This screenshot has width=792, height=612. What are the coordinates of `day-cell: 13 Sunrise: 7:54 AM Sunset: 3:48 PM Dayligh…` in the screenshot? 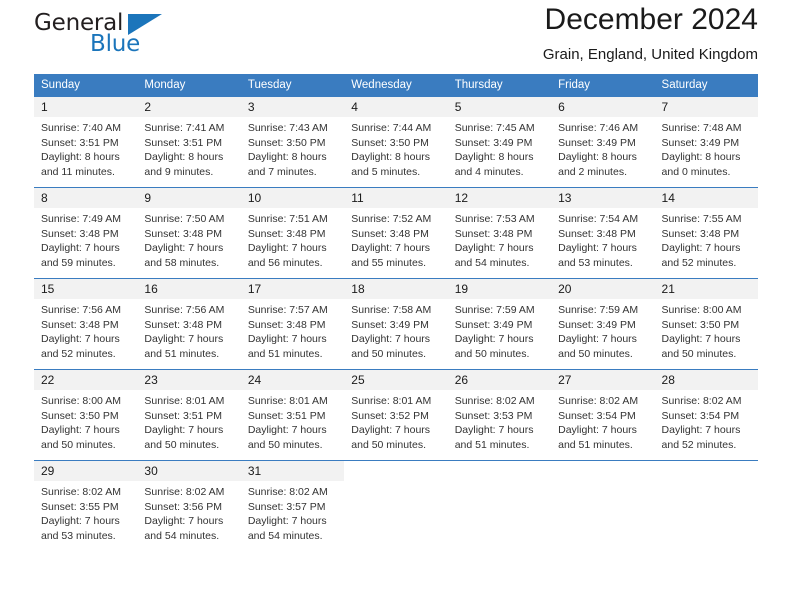 It's located at (603, 233).